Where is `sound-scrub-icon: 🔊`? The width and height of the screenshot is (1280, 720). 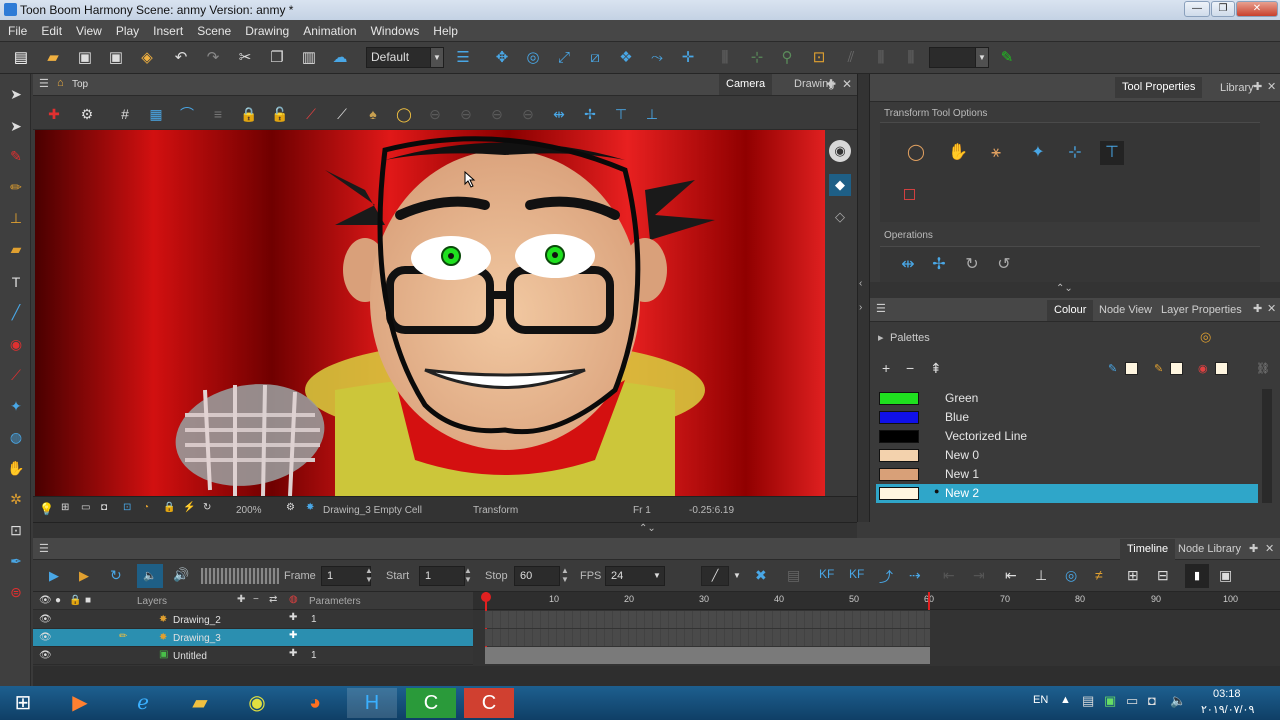
sound-scrub-icon: 🔊 is located at coordinates (181, 575).